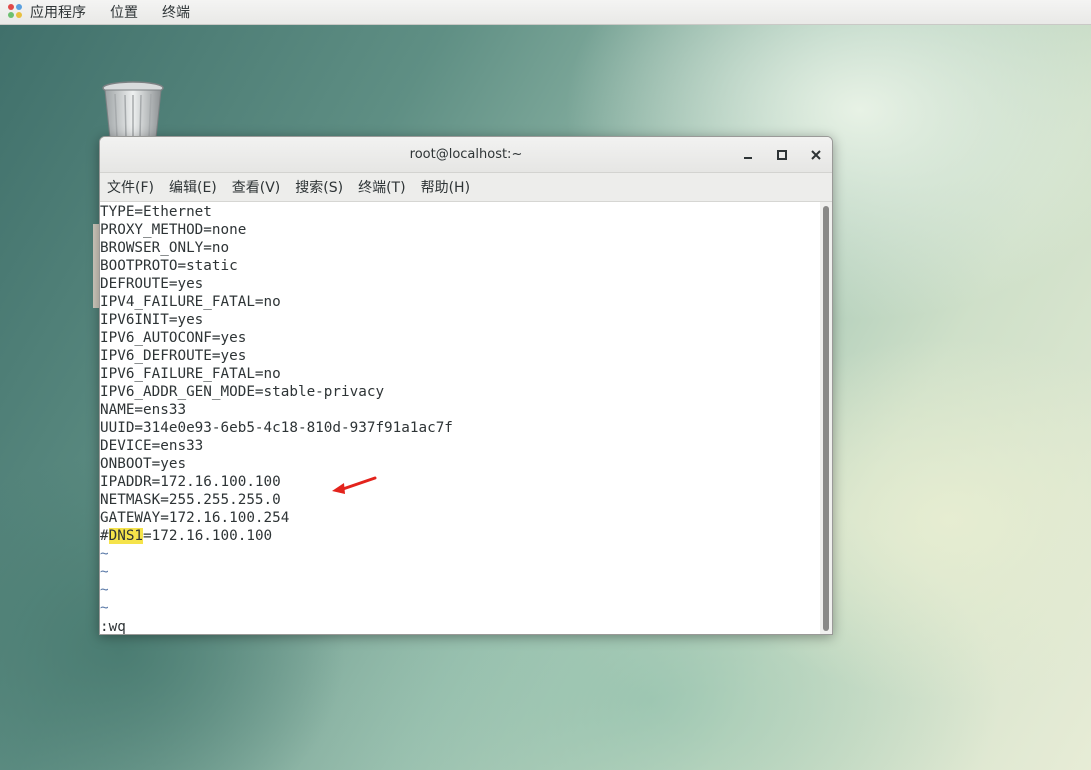 This screenshot has width=1091, height=770. What do you see at coordinates (133, 109) in the screenshot?
I see `trash-icon` at bounding box center [133, 109].